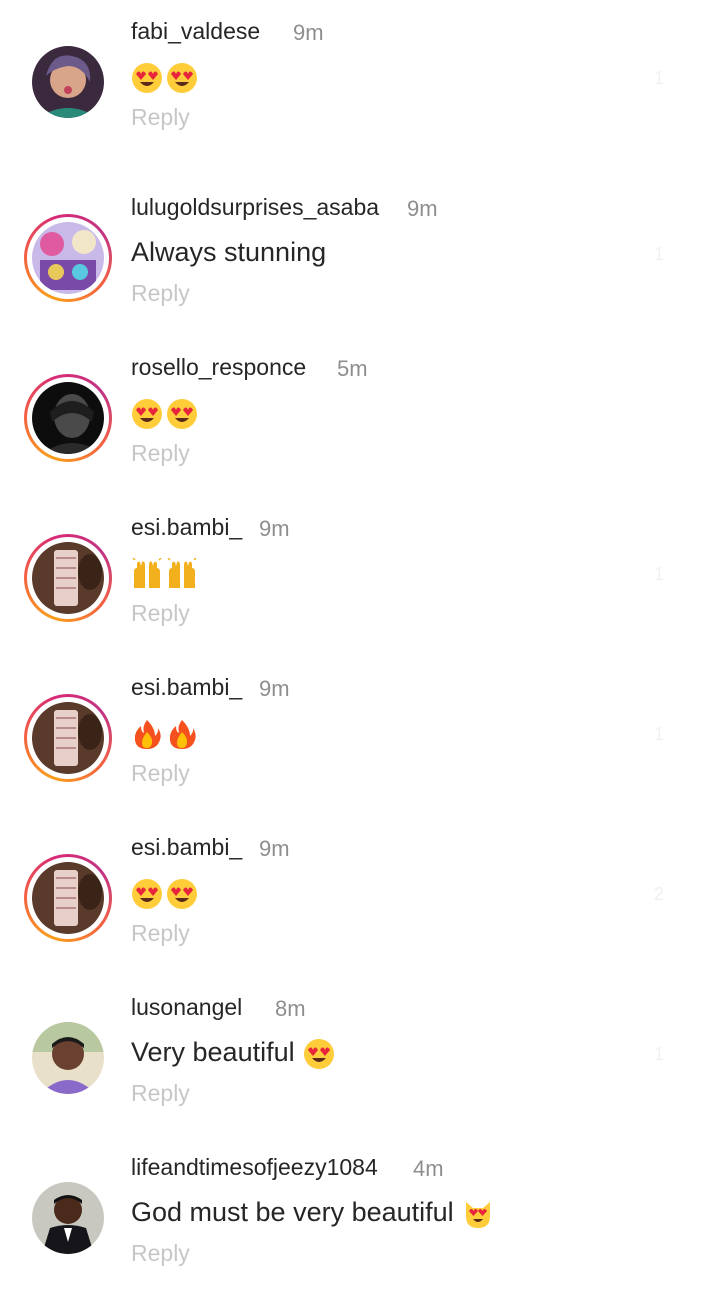  What do you see at coordinates (292, 1212) in the screenshot?
I see `comment-text: God must be very beautiful` at bounding box center [292, 1212].